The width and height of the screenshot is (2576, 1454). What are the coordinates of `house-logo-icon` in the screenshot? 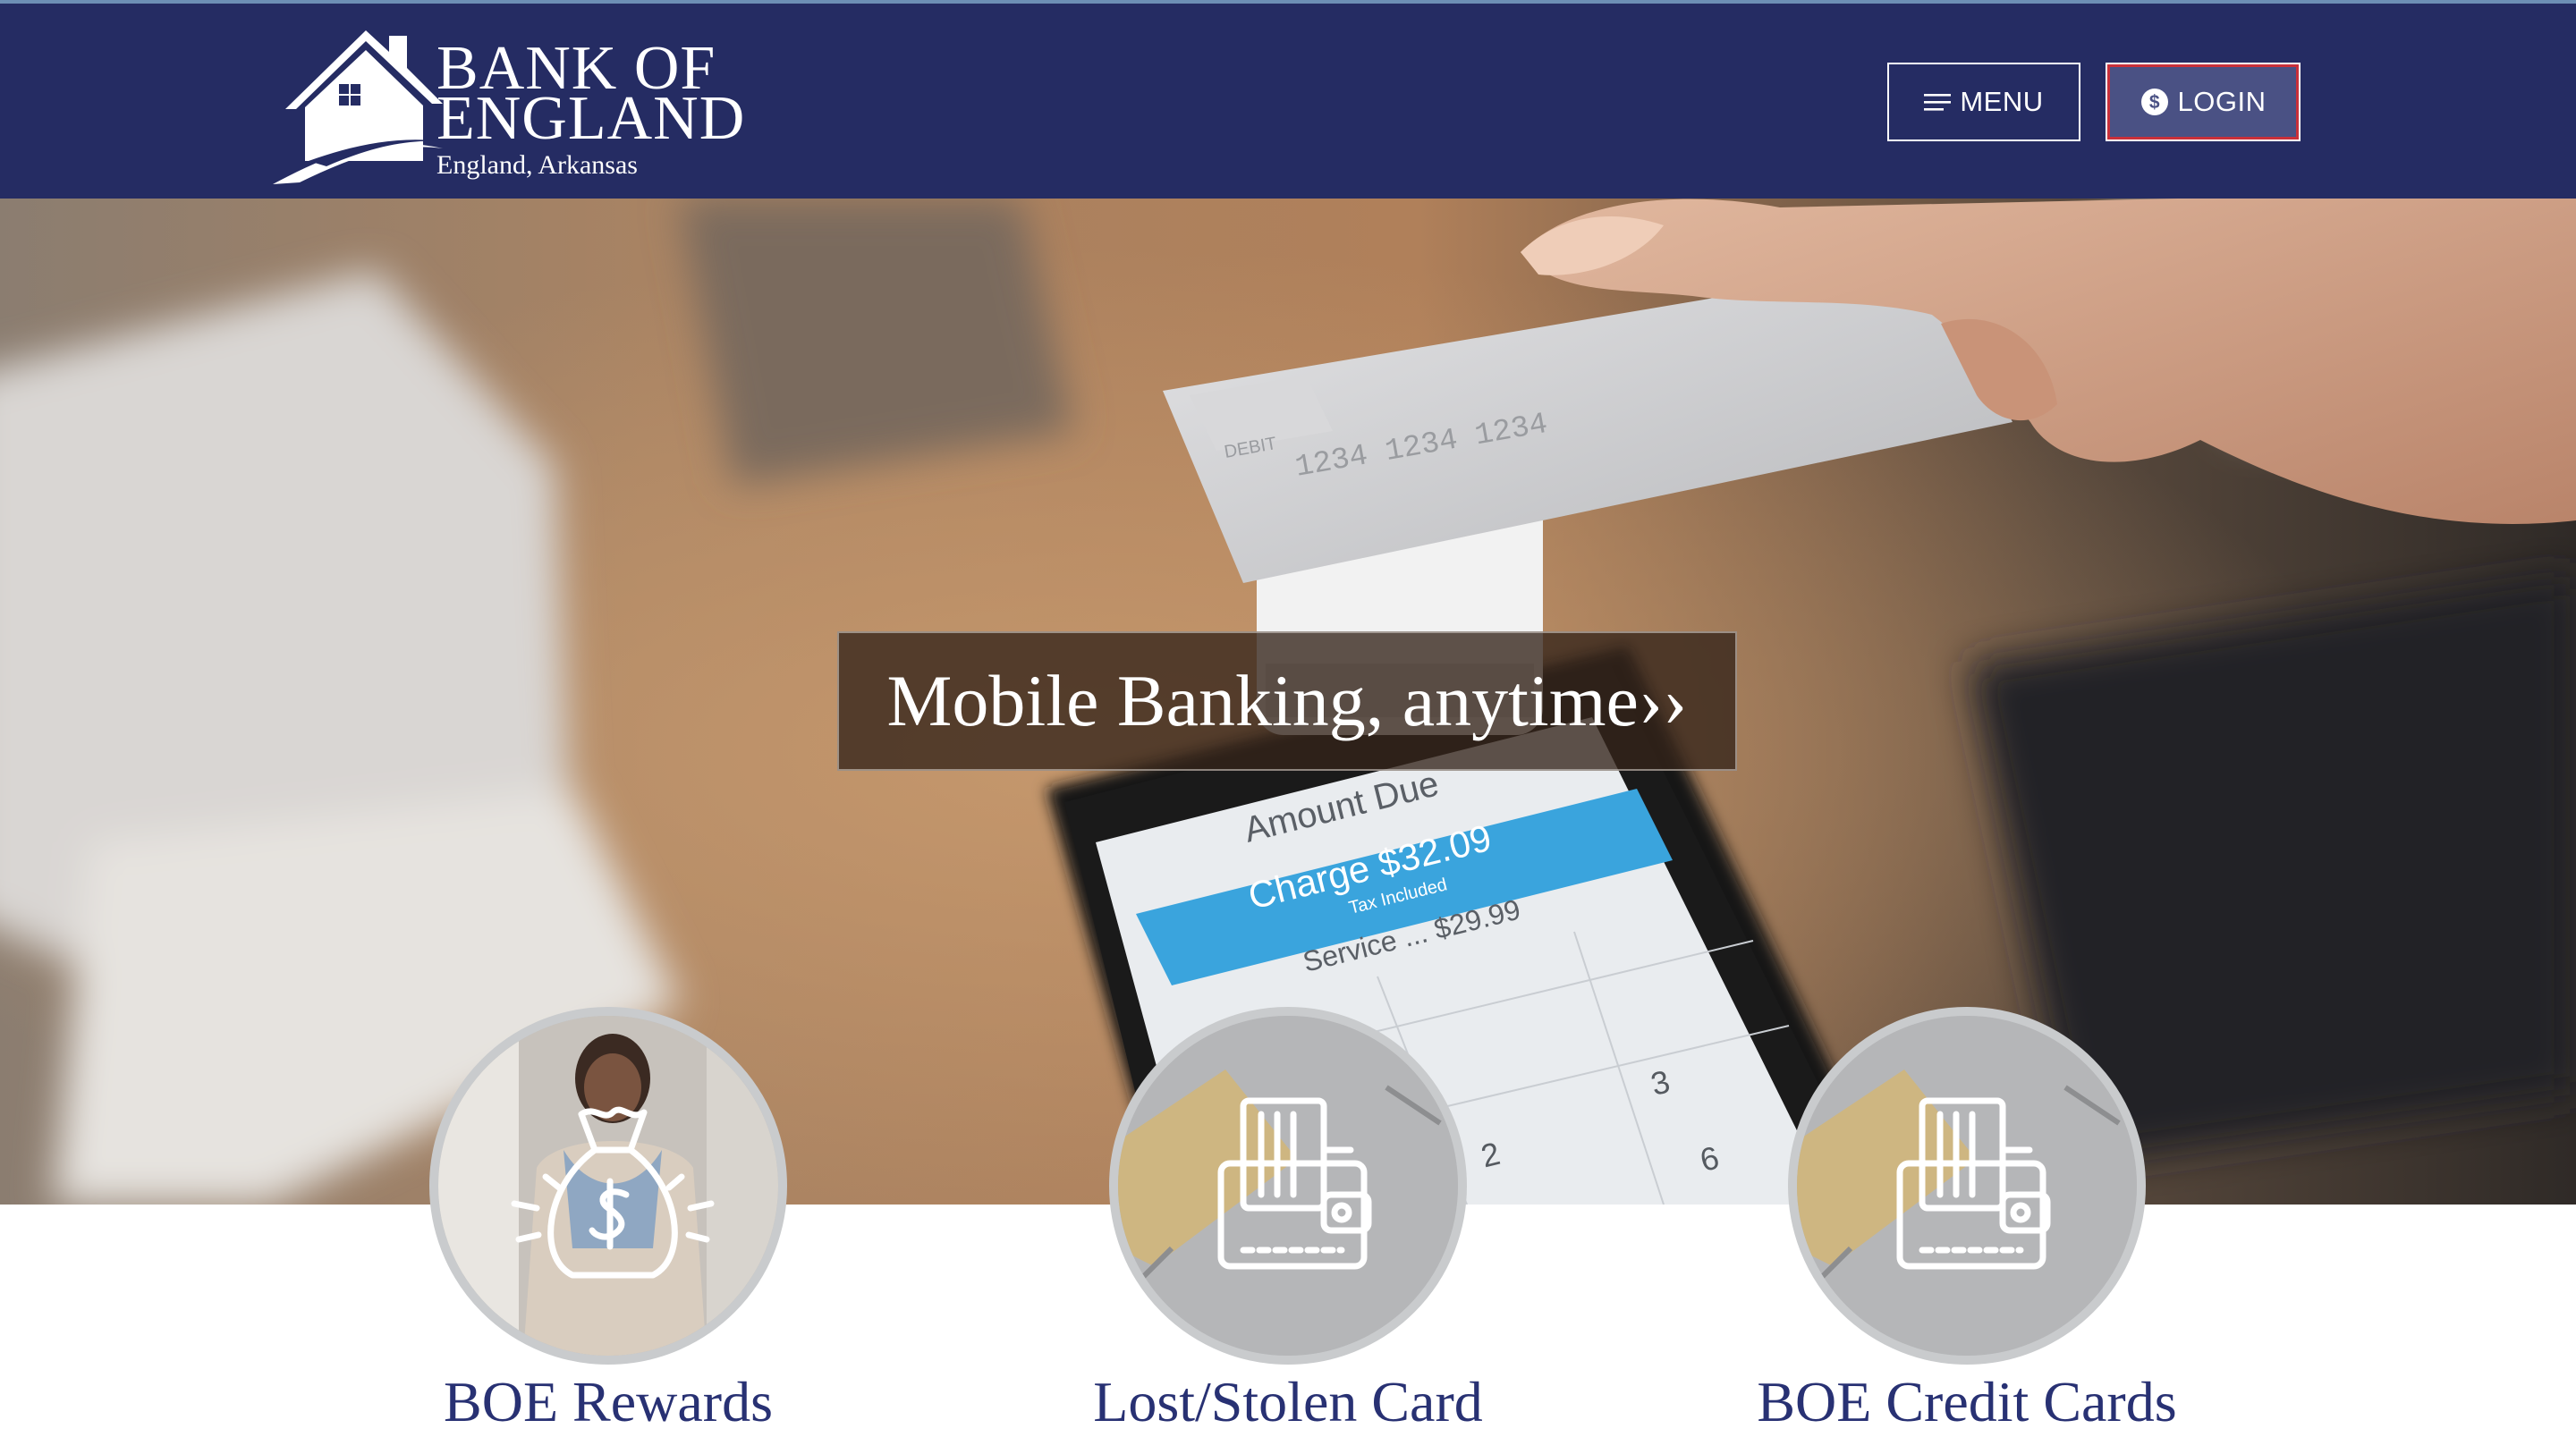 It's located at (358, 107).